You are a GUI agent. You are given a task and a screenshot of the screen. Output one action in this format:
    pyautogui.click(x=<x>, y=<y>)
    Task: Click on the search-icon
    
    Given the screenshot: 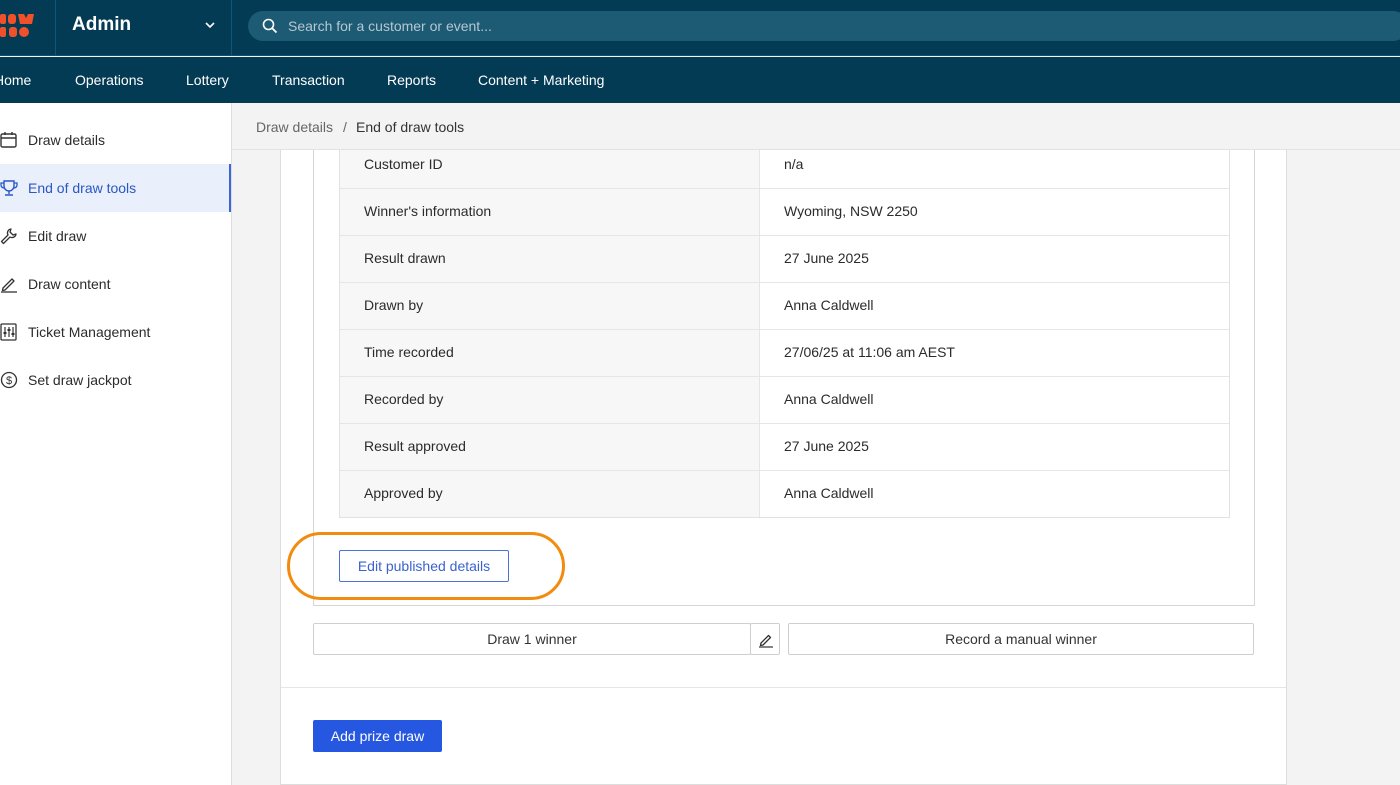 What is the action you would take?
    pyautogui.click(x=270, y=26)
    